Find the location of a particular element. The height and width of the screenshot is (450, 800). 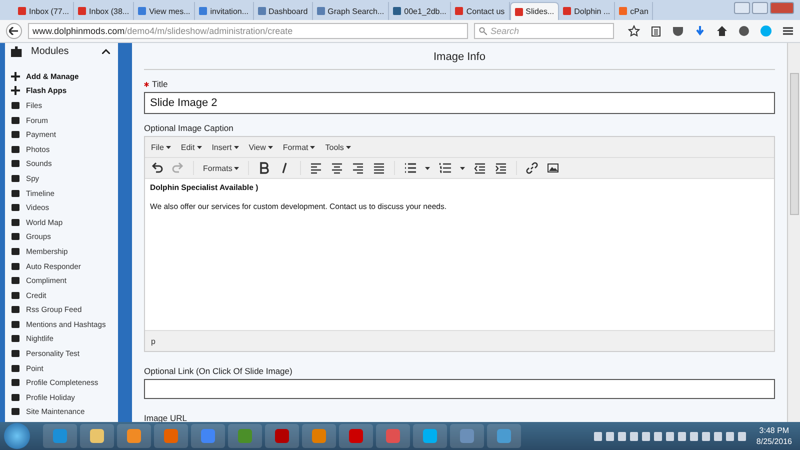

chevron-up-icon is located at coordinates (106, 51).